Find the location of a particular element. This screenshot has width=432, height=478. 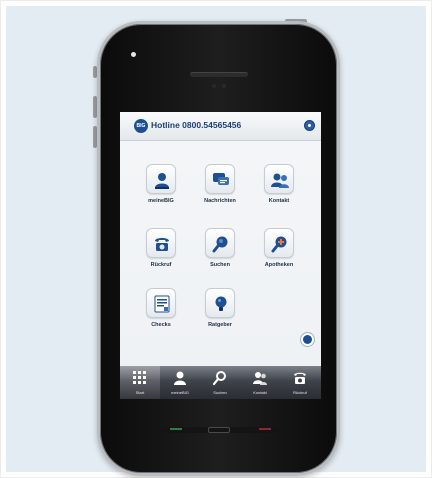

tile-kontakt: Kontakt is located at coordinates (279, 184).